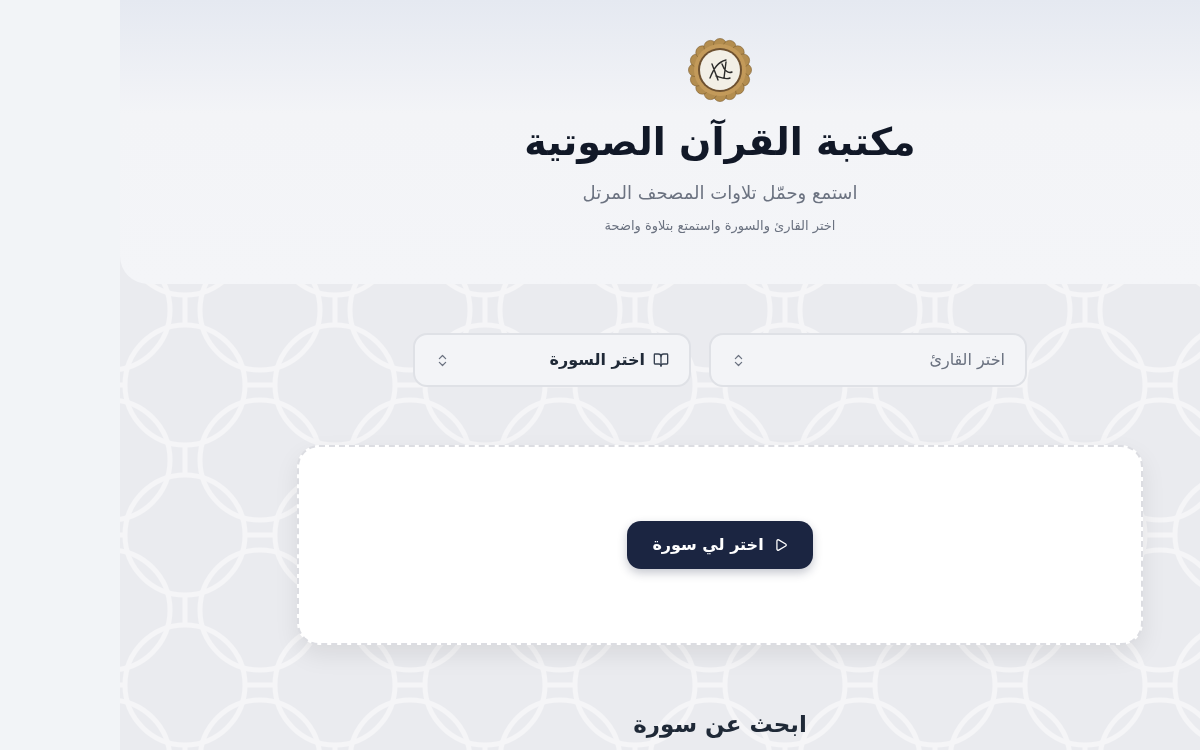  Describe the element at coordinates (780, 545) in the screenshot. I see `play-icon` at that location.